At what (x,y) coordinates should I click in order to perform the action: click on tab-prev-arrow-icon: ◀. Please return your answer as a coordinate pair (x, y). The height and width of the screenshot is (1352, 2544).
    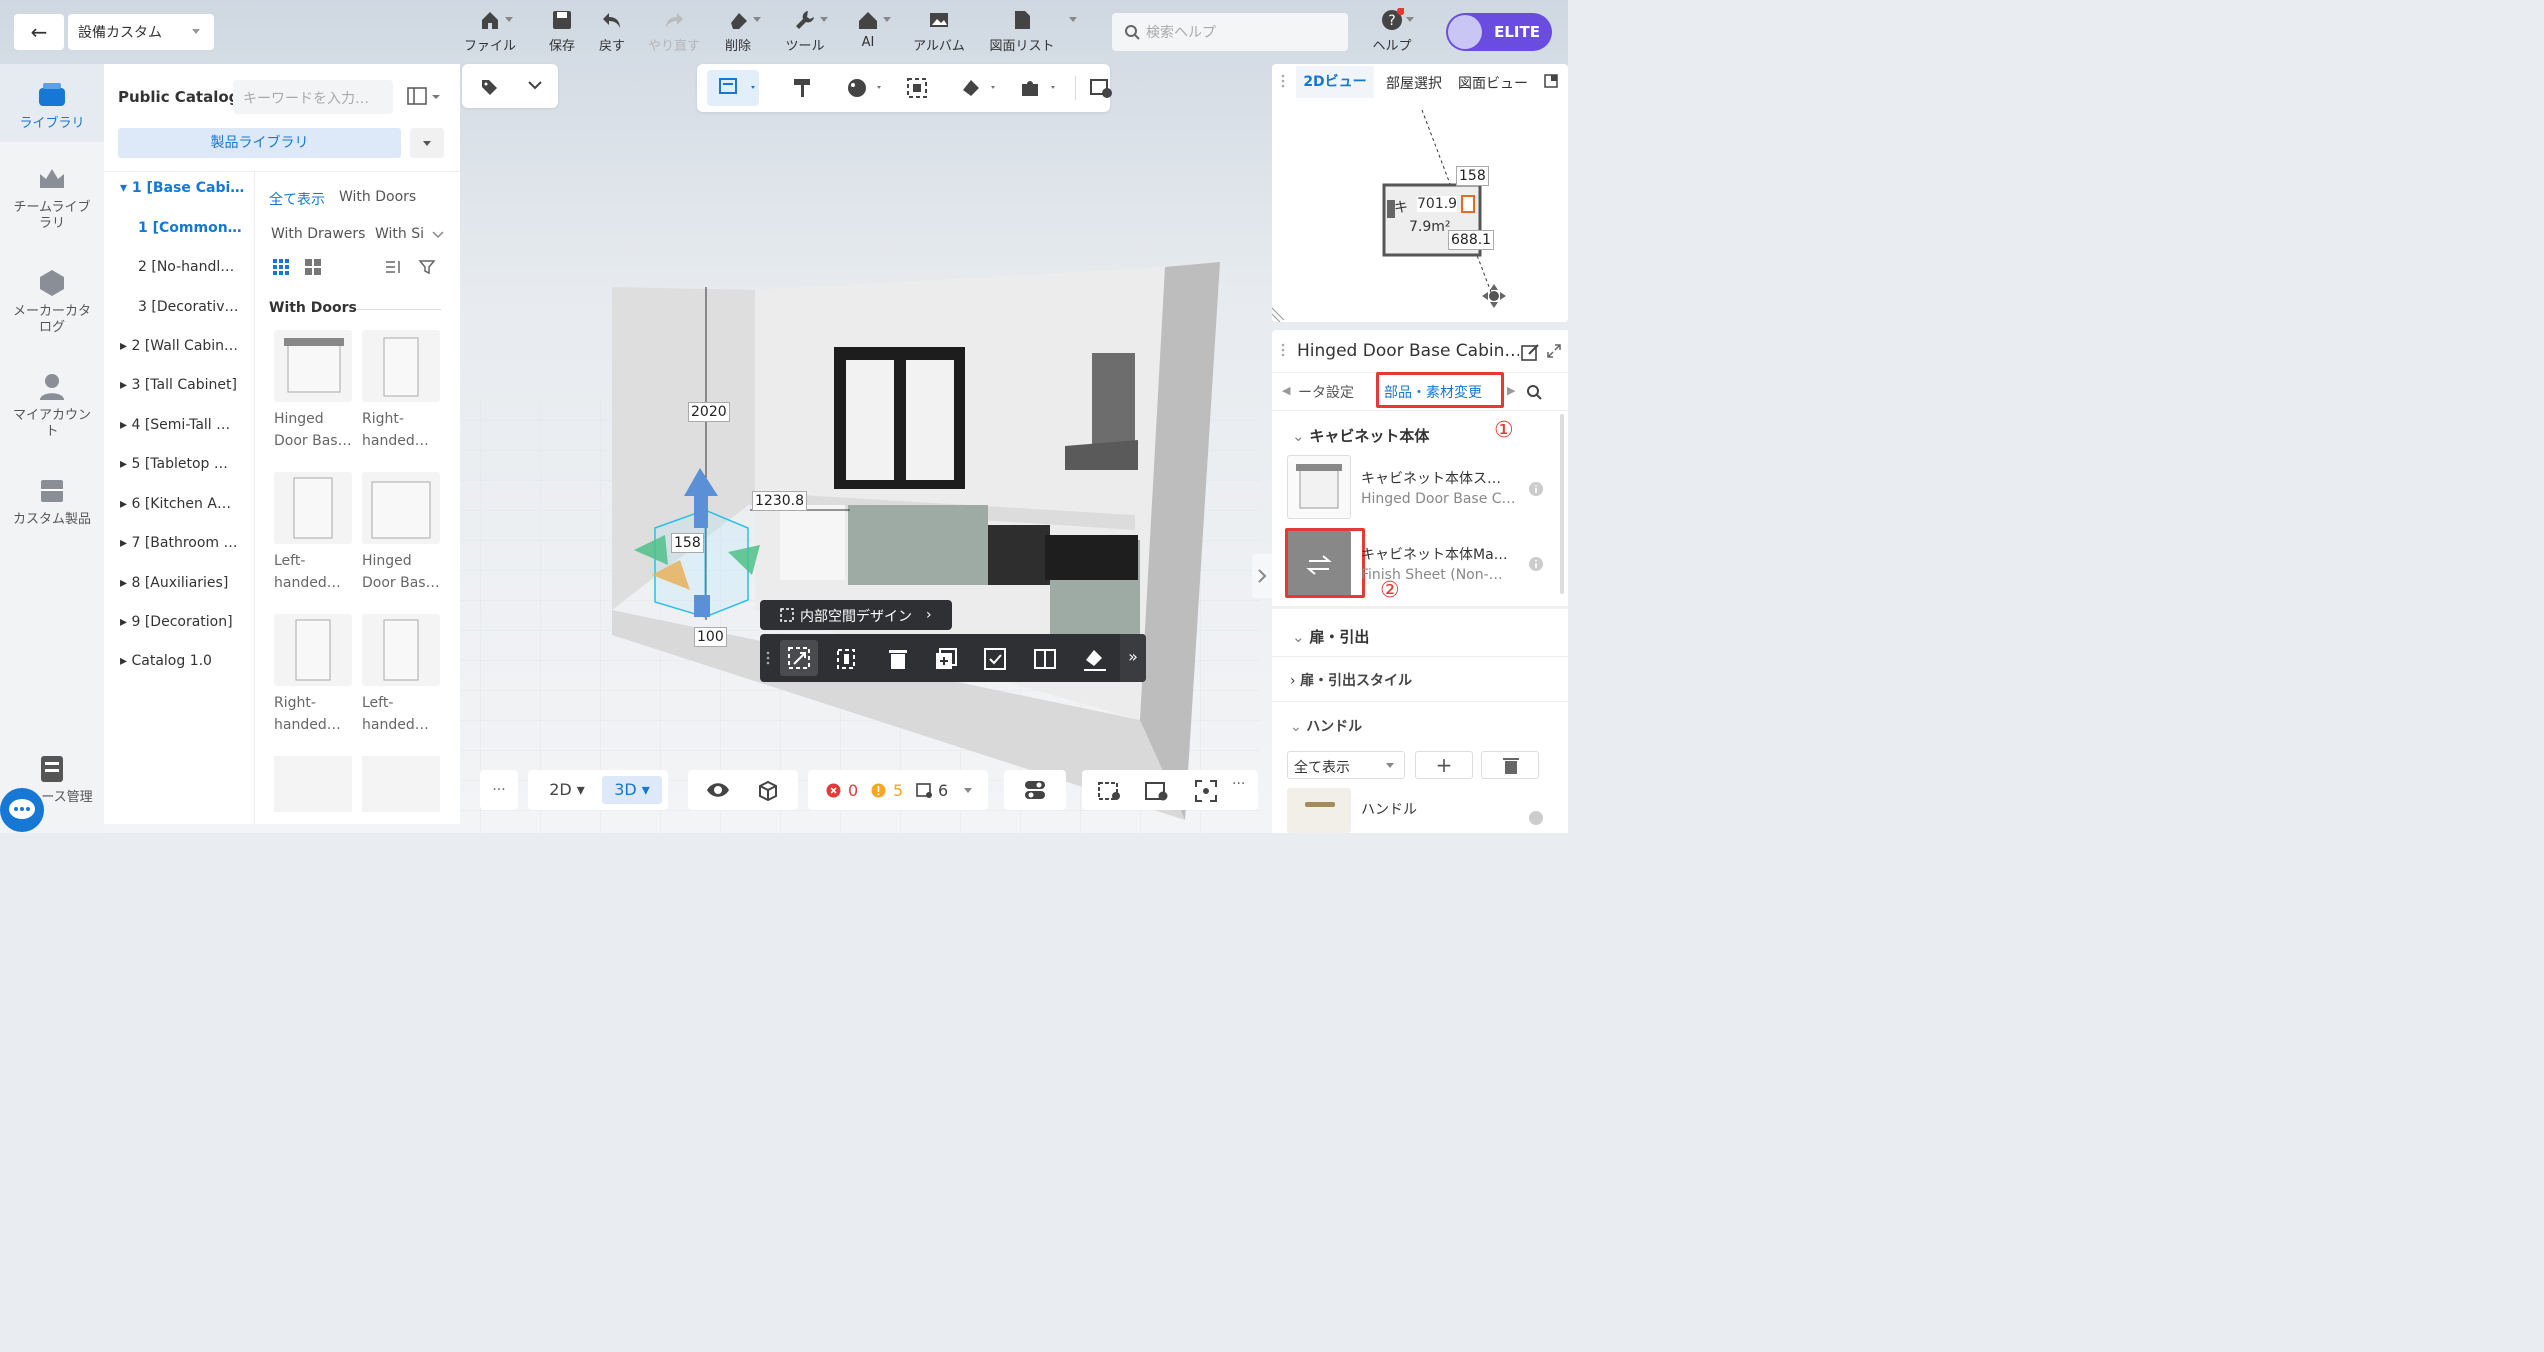
    Looking at the image, I should click on (1286, 390).